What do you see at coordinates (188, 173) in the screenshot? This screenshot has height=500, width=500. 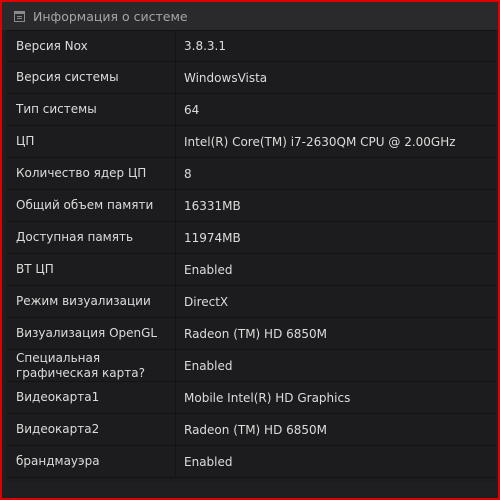 I see `info-value: 8` at bounding box center [188, 173].